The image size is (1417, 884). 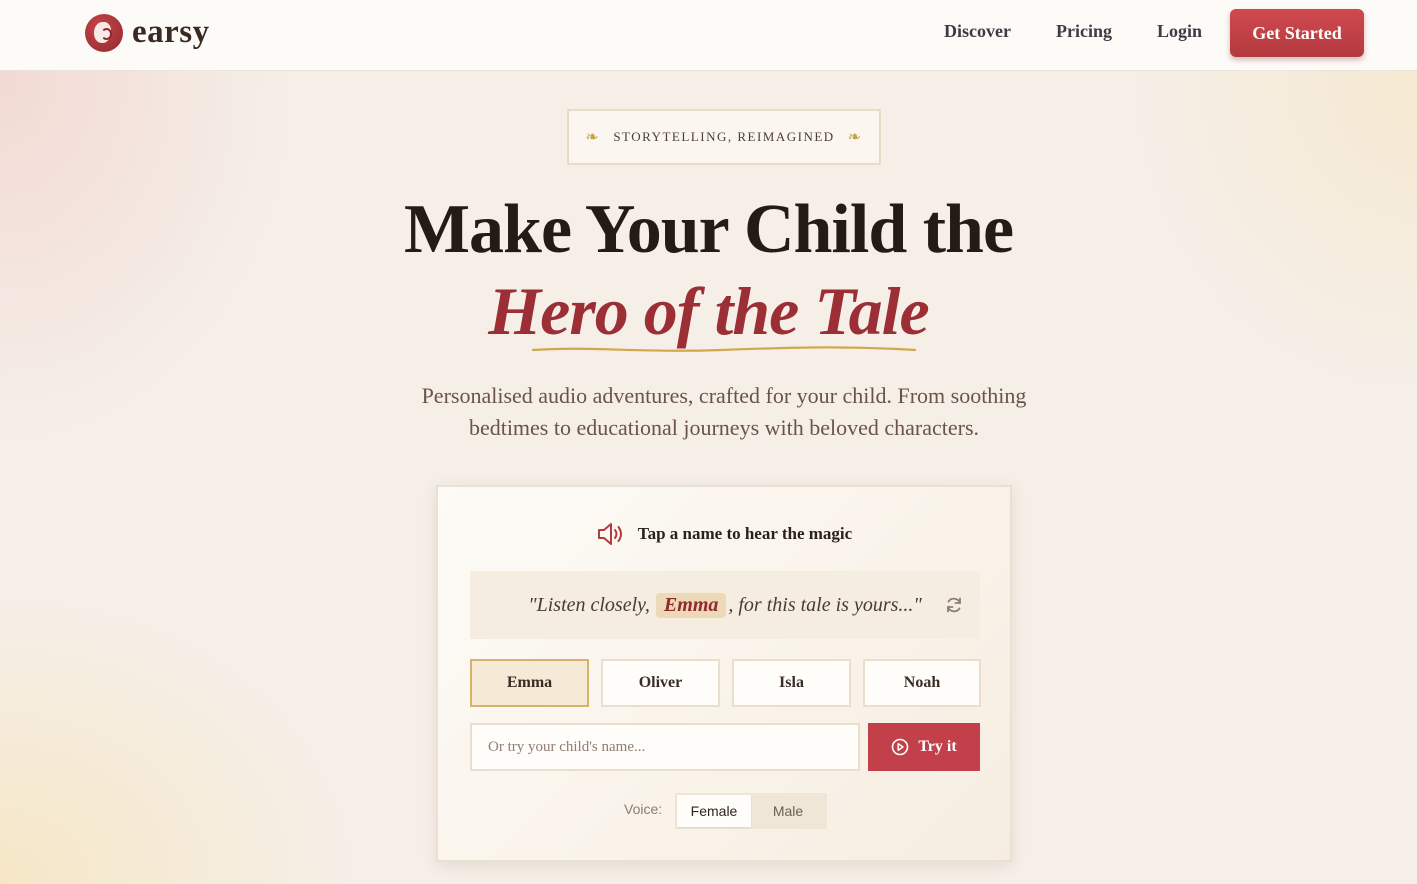 I want to click on speaker-icon, so click(x=609, y=534).